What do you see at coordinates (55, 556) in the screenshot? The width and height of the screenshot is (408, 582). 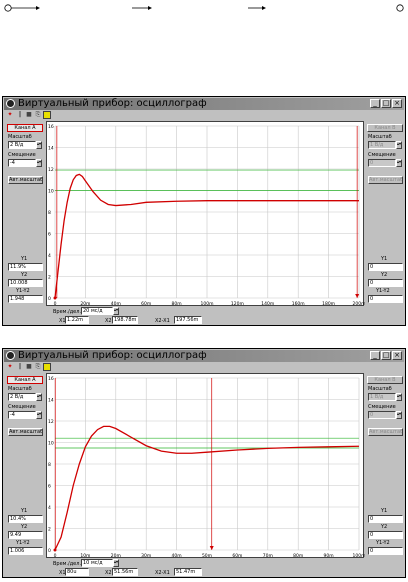 I see `x-tick-label: 0` at bounding box center [55, 556].